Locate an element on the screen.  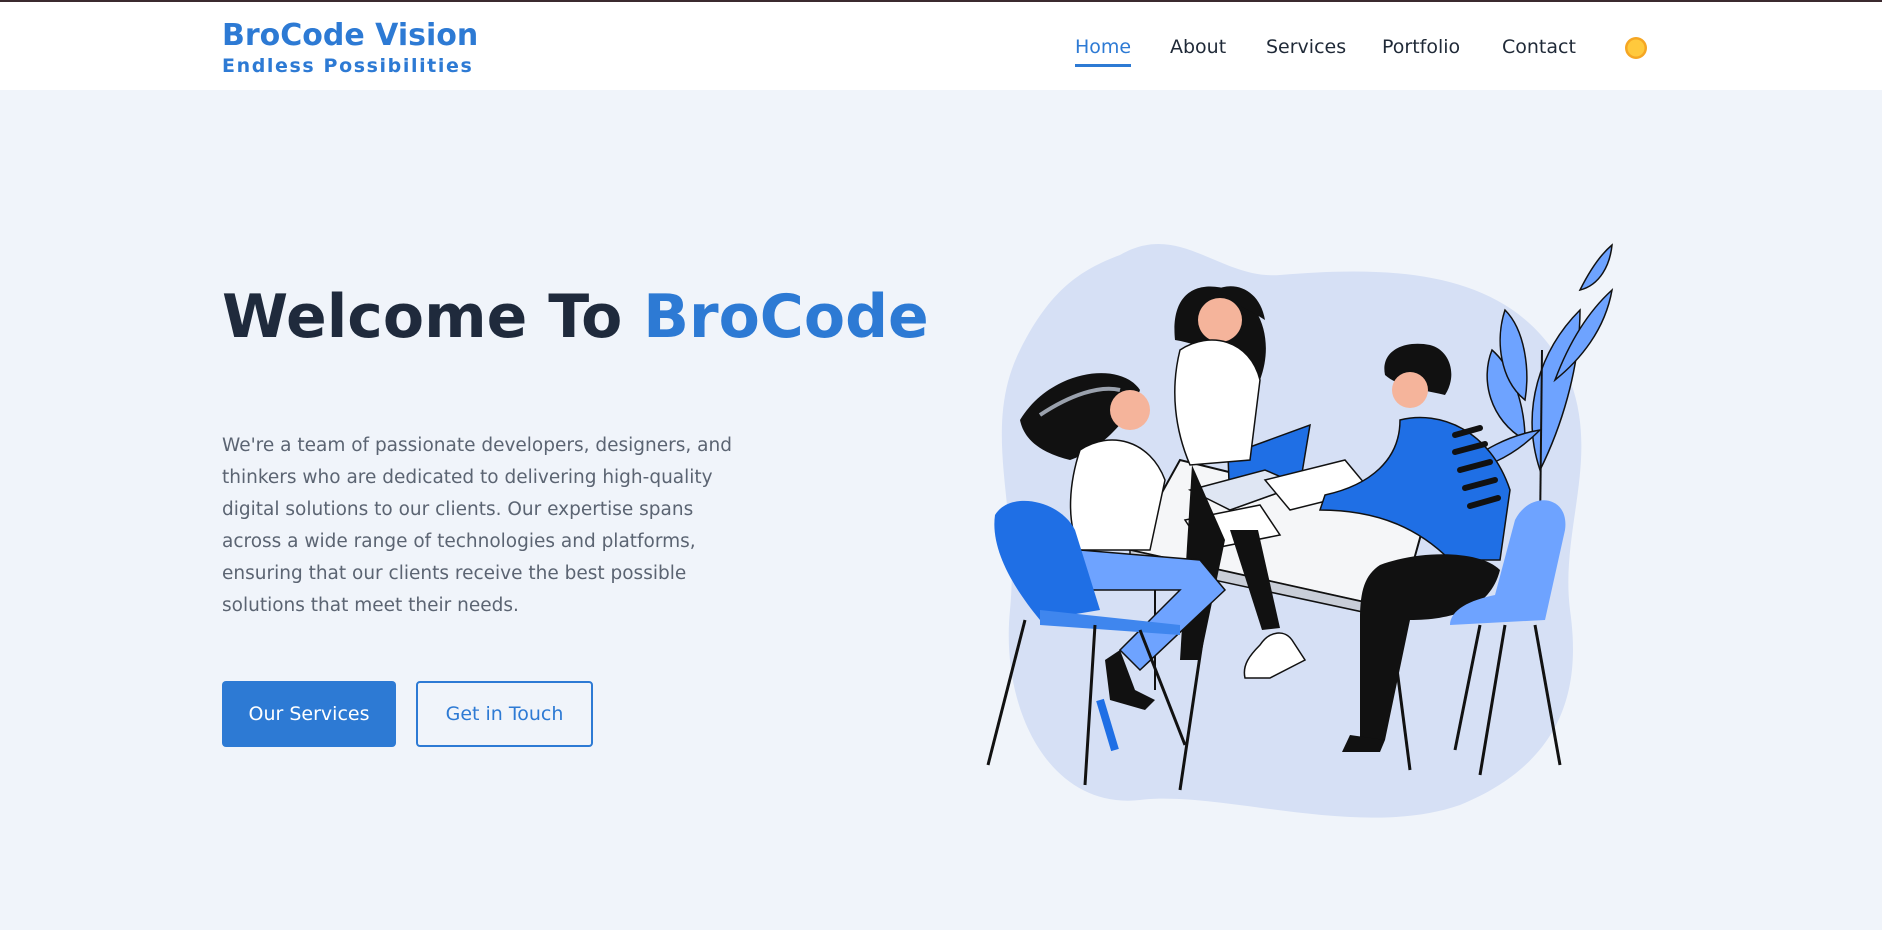
hero-title: Welcome To BroCode is located at coordinates (575, 317).